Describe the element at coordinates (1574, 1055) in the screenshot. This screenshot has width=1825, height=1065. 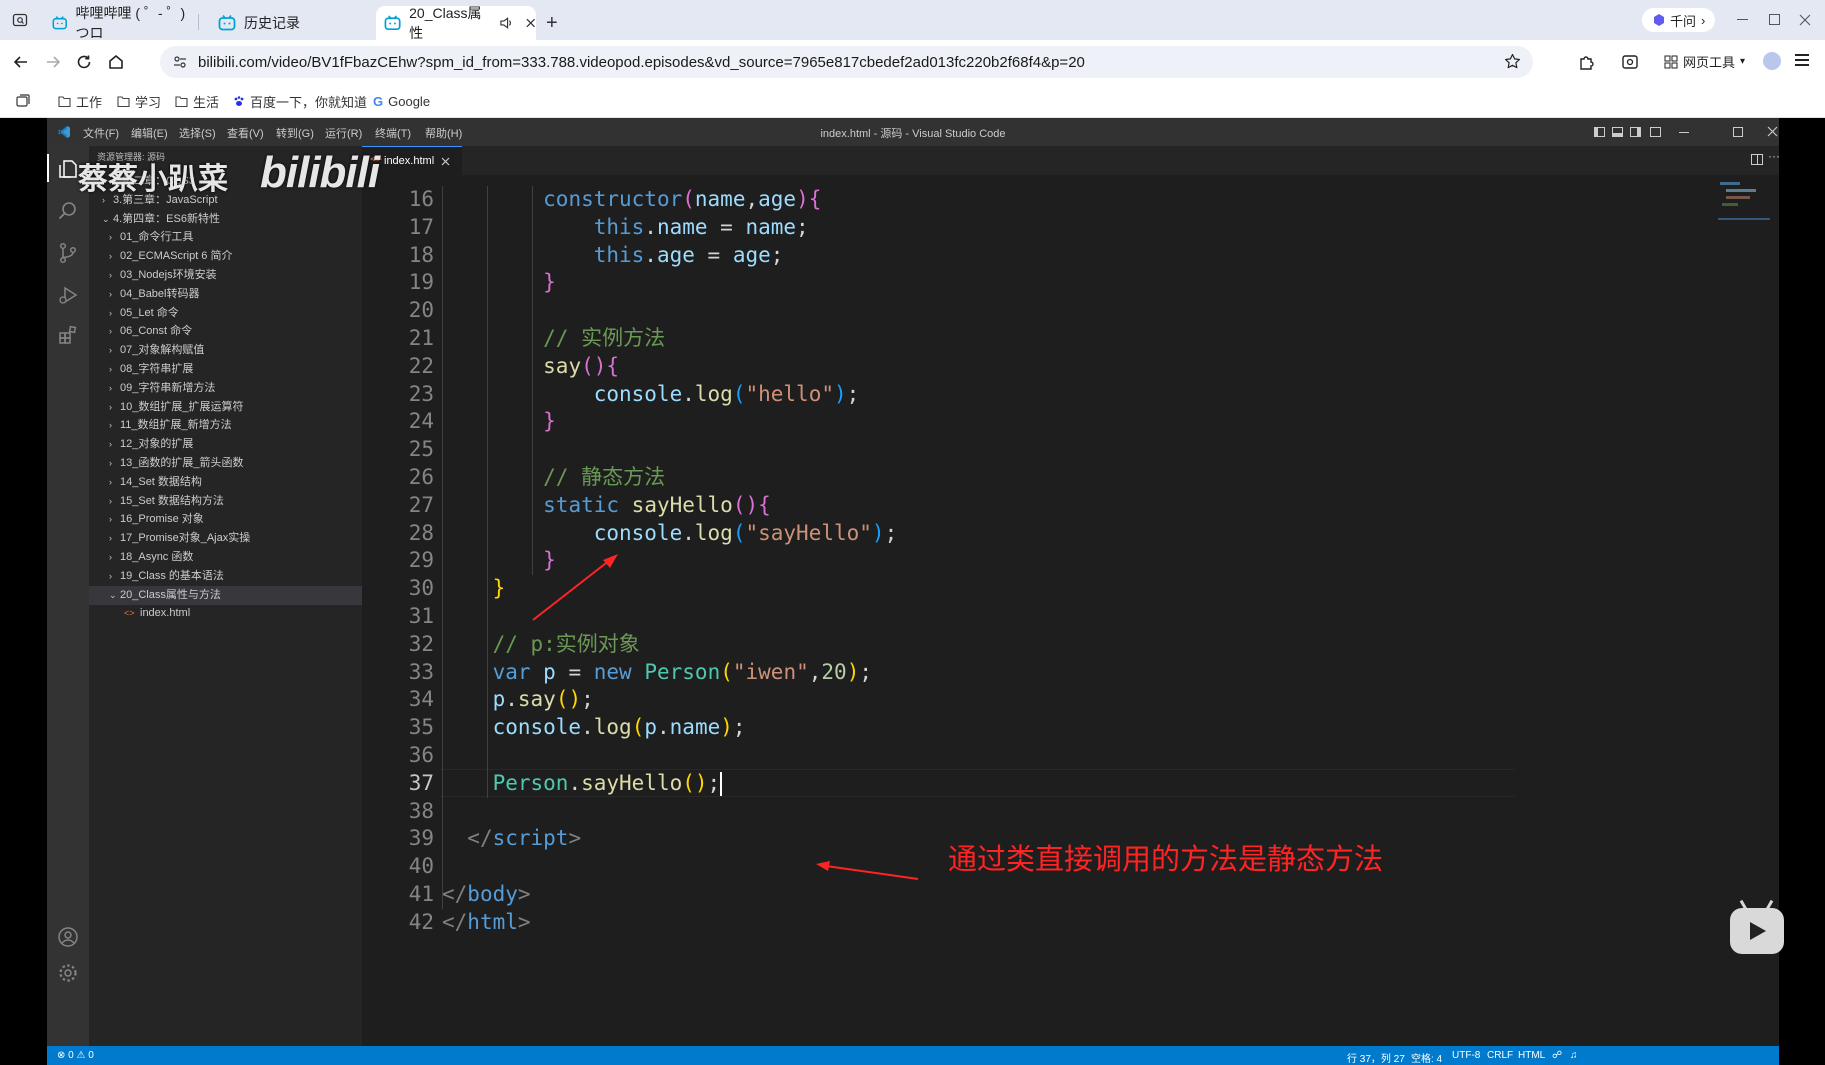
I see `notifications-bell-icon: ♫` at that location.